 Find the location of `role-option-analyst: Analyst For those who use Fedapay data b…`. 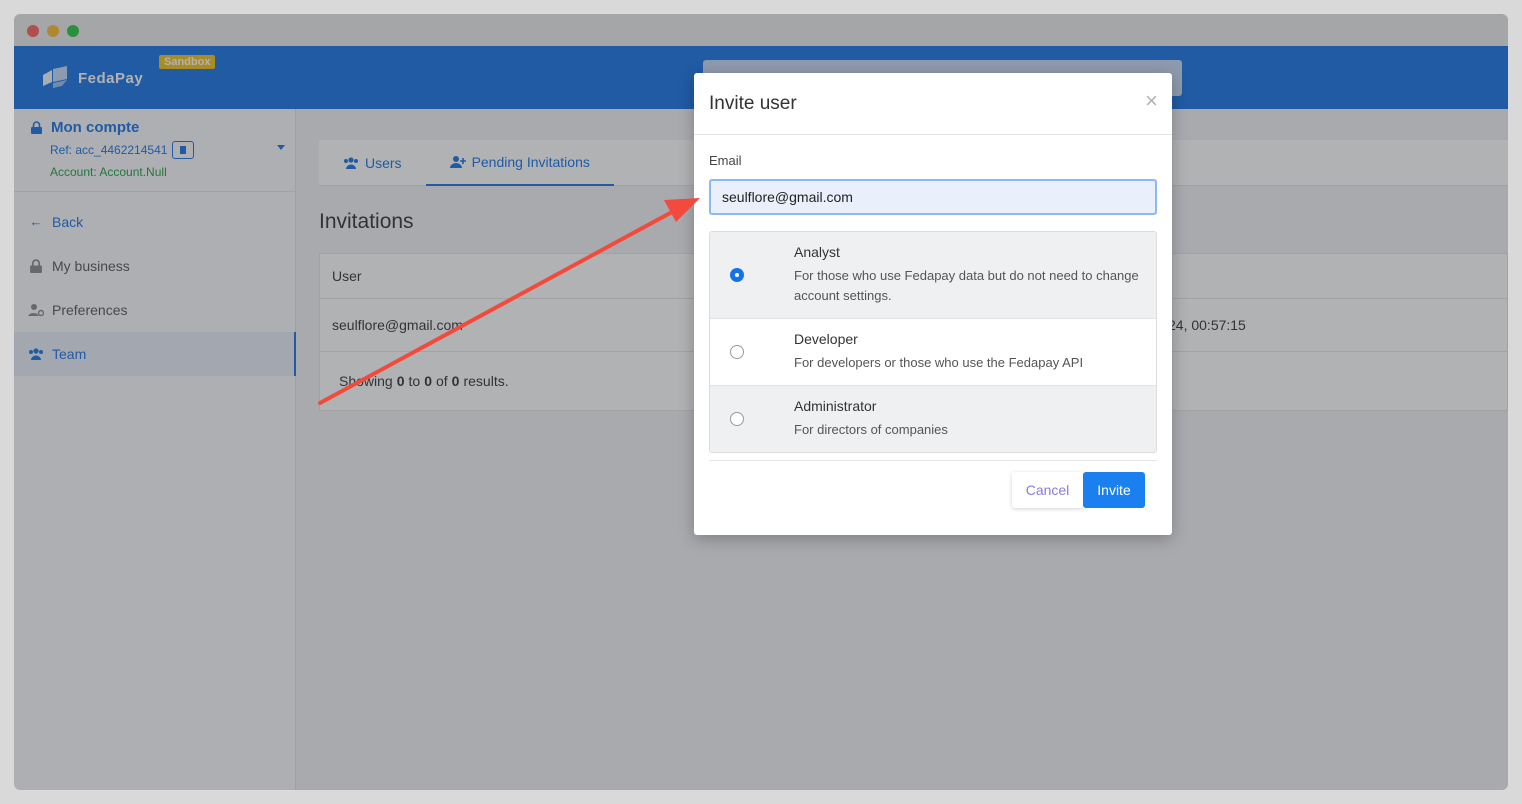

role-option-analyst: Analyst For those who use Fedapay data b… is located at coordinates (933, 275).